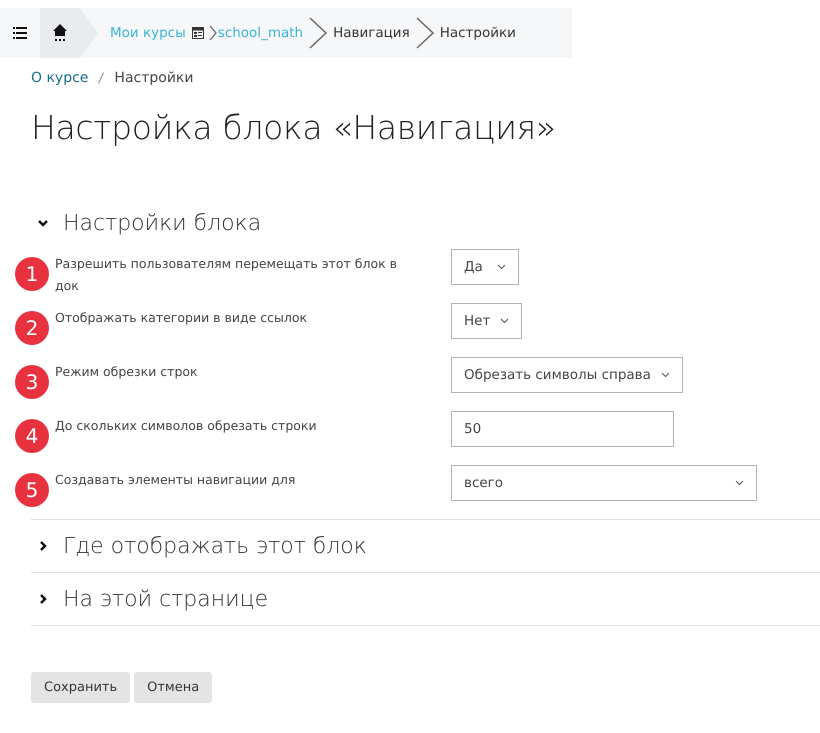 The height and width of the screenshot is (733, 820). Describe the element at coordinates (567, 375) in the screenshot. I see `select-field: Обрезать символы справа` at that location.